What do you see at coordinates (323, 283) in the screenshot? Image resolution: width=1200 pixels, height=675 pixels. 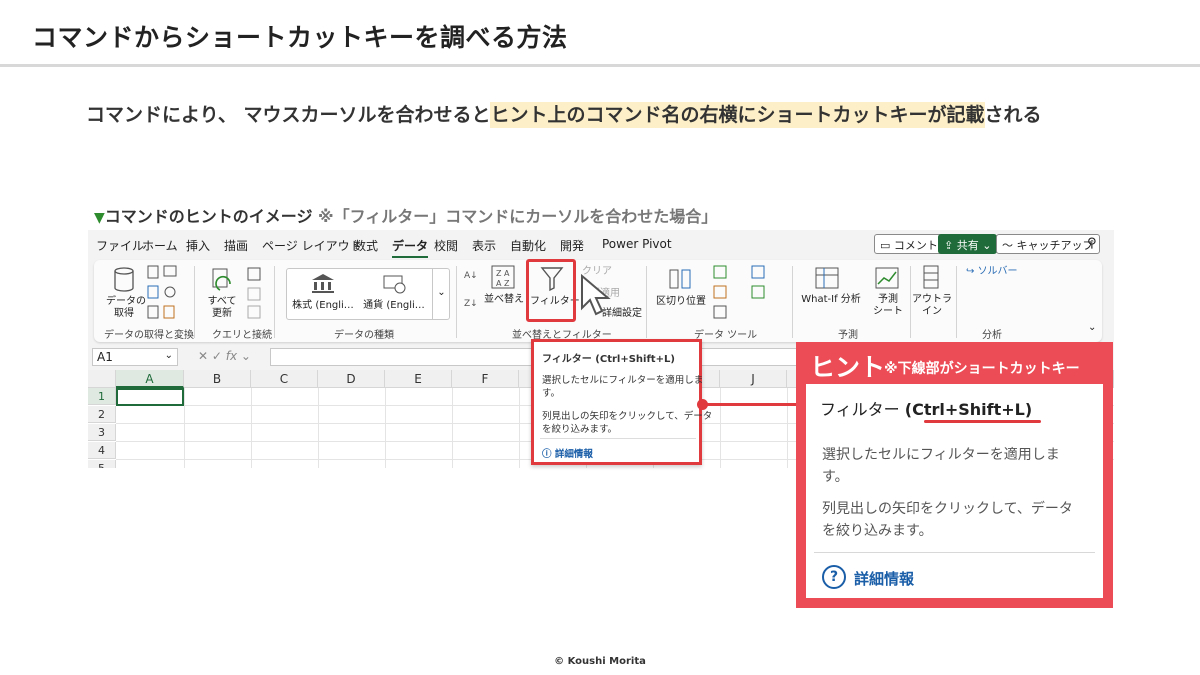 I see `bank-icon` at bounding box center [323, 283].